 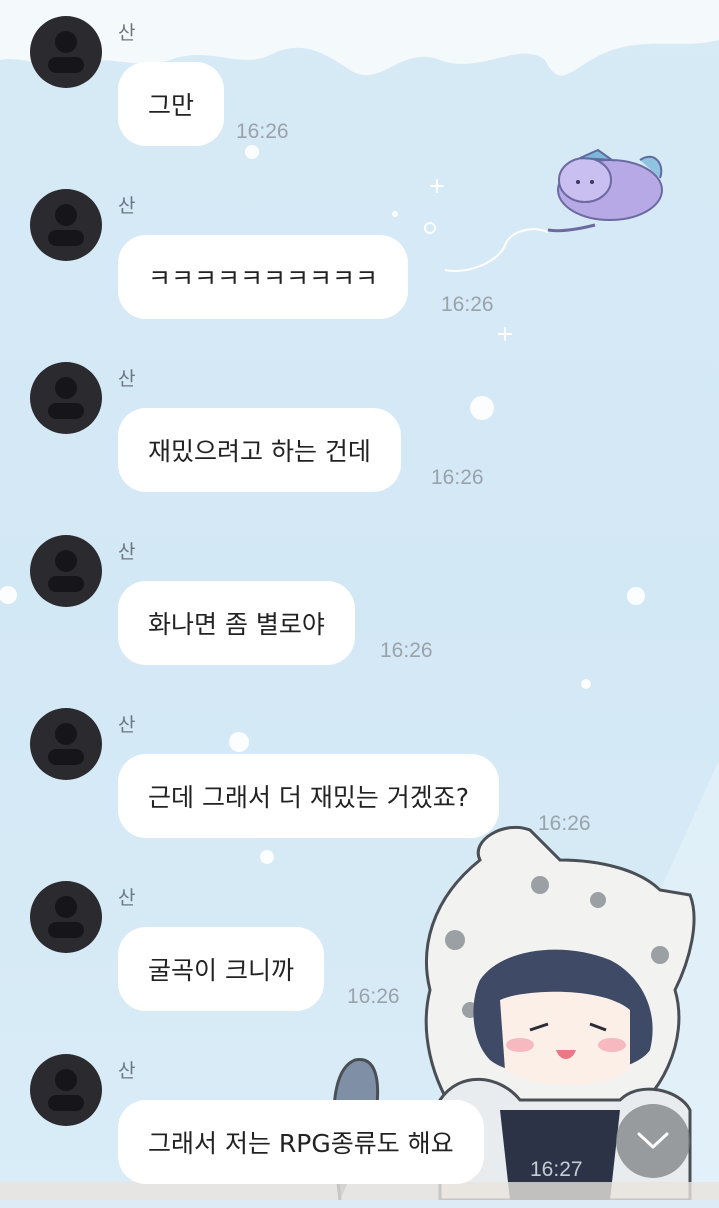 I want to click on message-row: 산 그래서 저는 RPG종류도 해요 16:27, so click(x=359, y=1123).